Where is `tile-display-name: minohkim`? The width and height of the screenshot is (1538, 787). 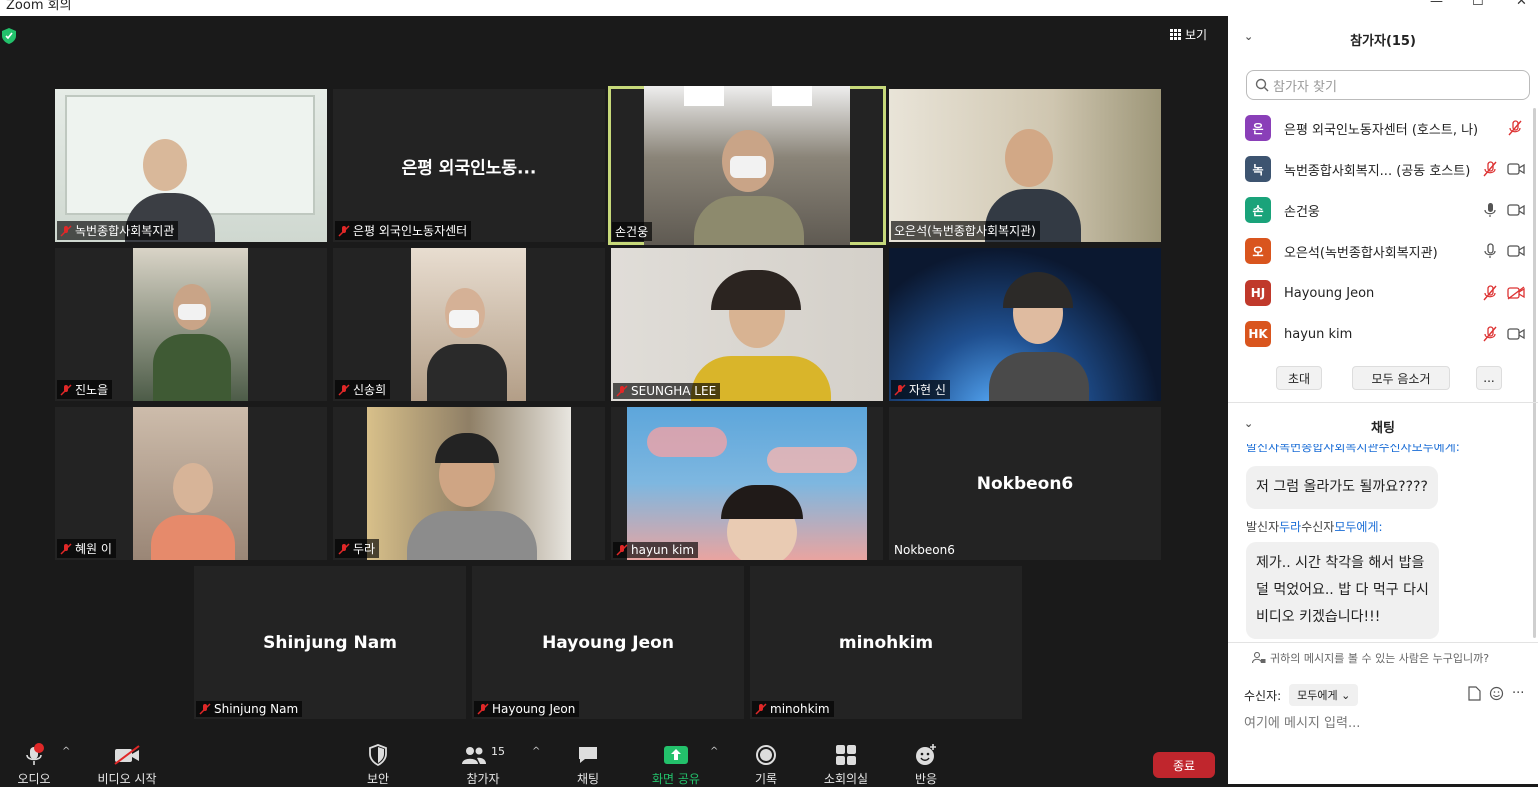
tile-display-name: minohkim is located at coordinates (886, 642).